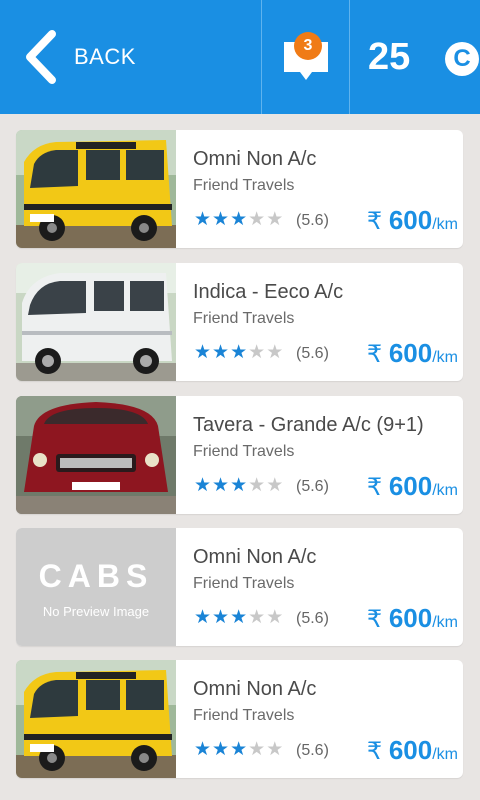  I want to click on coin-symbol: C, so click(462, 58).